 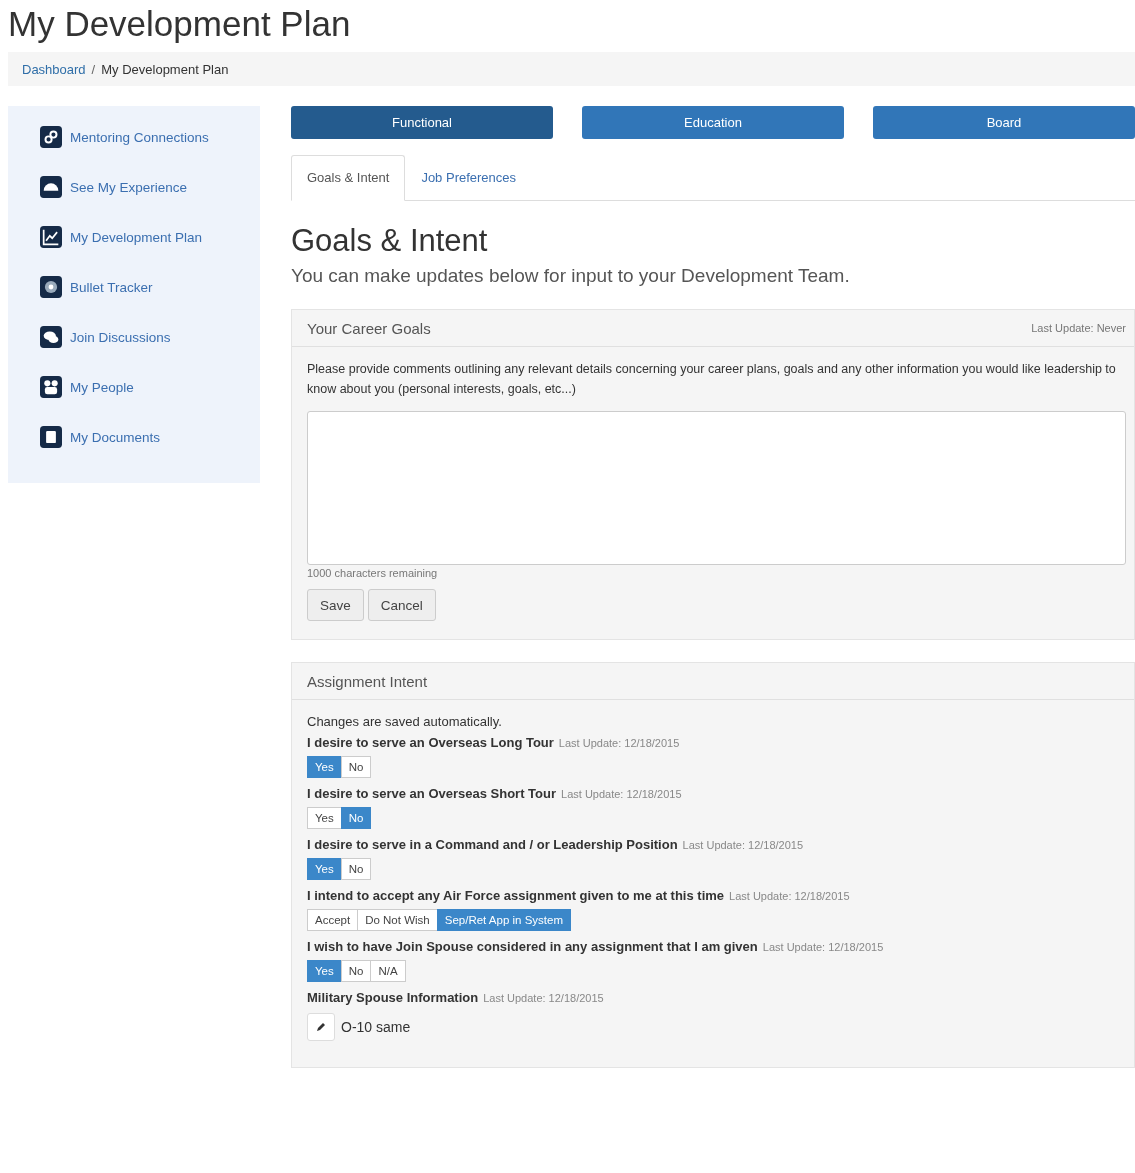 I want to click on sidebar-item: My Development Plan, so click(x=150, y=237).